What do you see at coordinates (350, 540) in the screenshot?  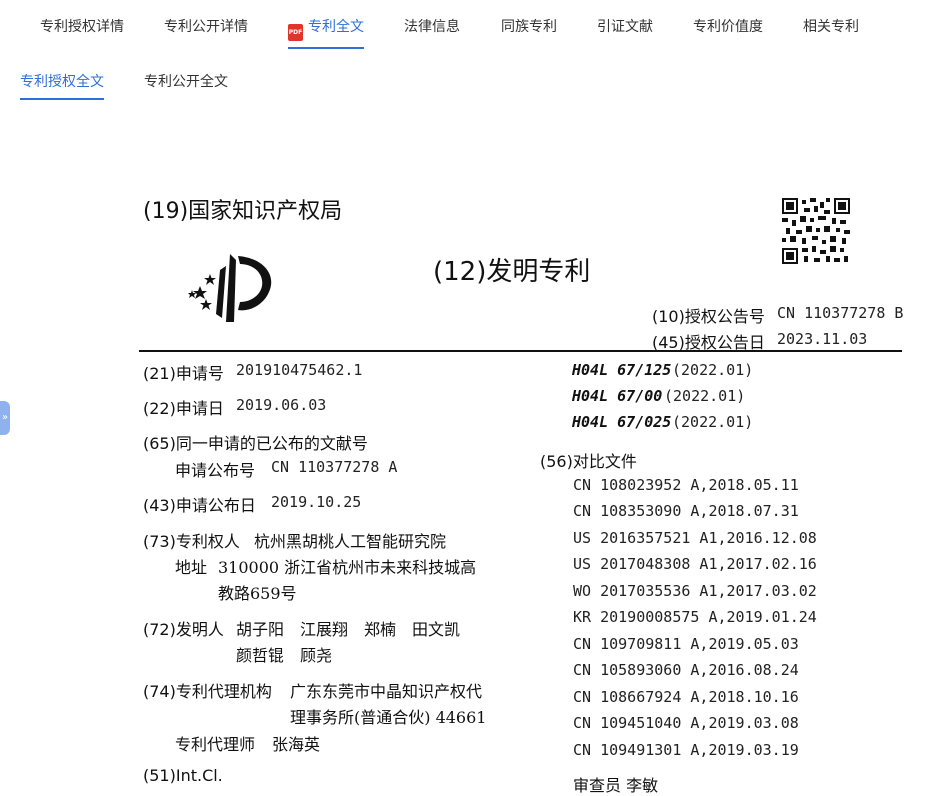 I see `patentee: 杭州黑胡桃人工智能研究院` at bounding box center [350, 540].